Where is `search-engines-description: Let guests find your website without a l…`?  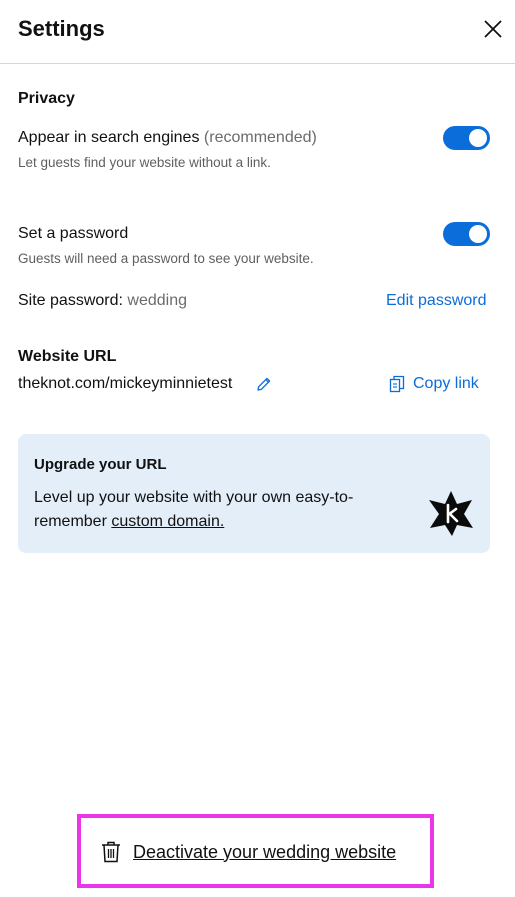
search-engines-description: Let guests find your website without a l… is located at coordinates (144, 162).